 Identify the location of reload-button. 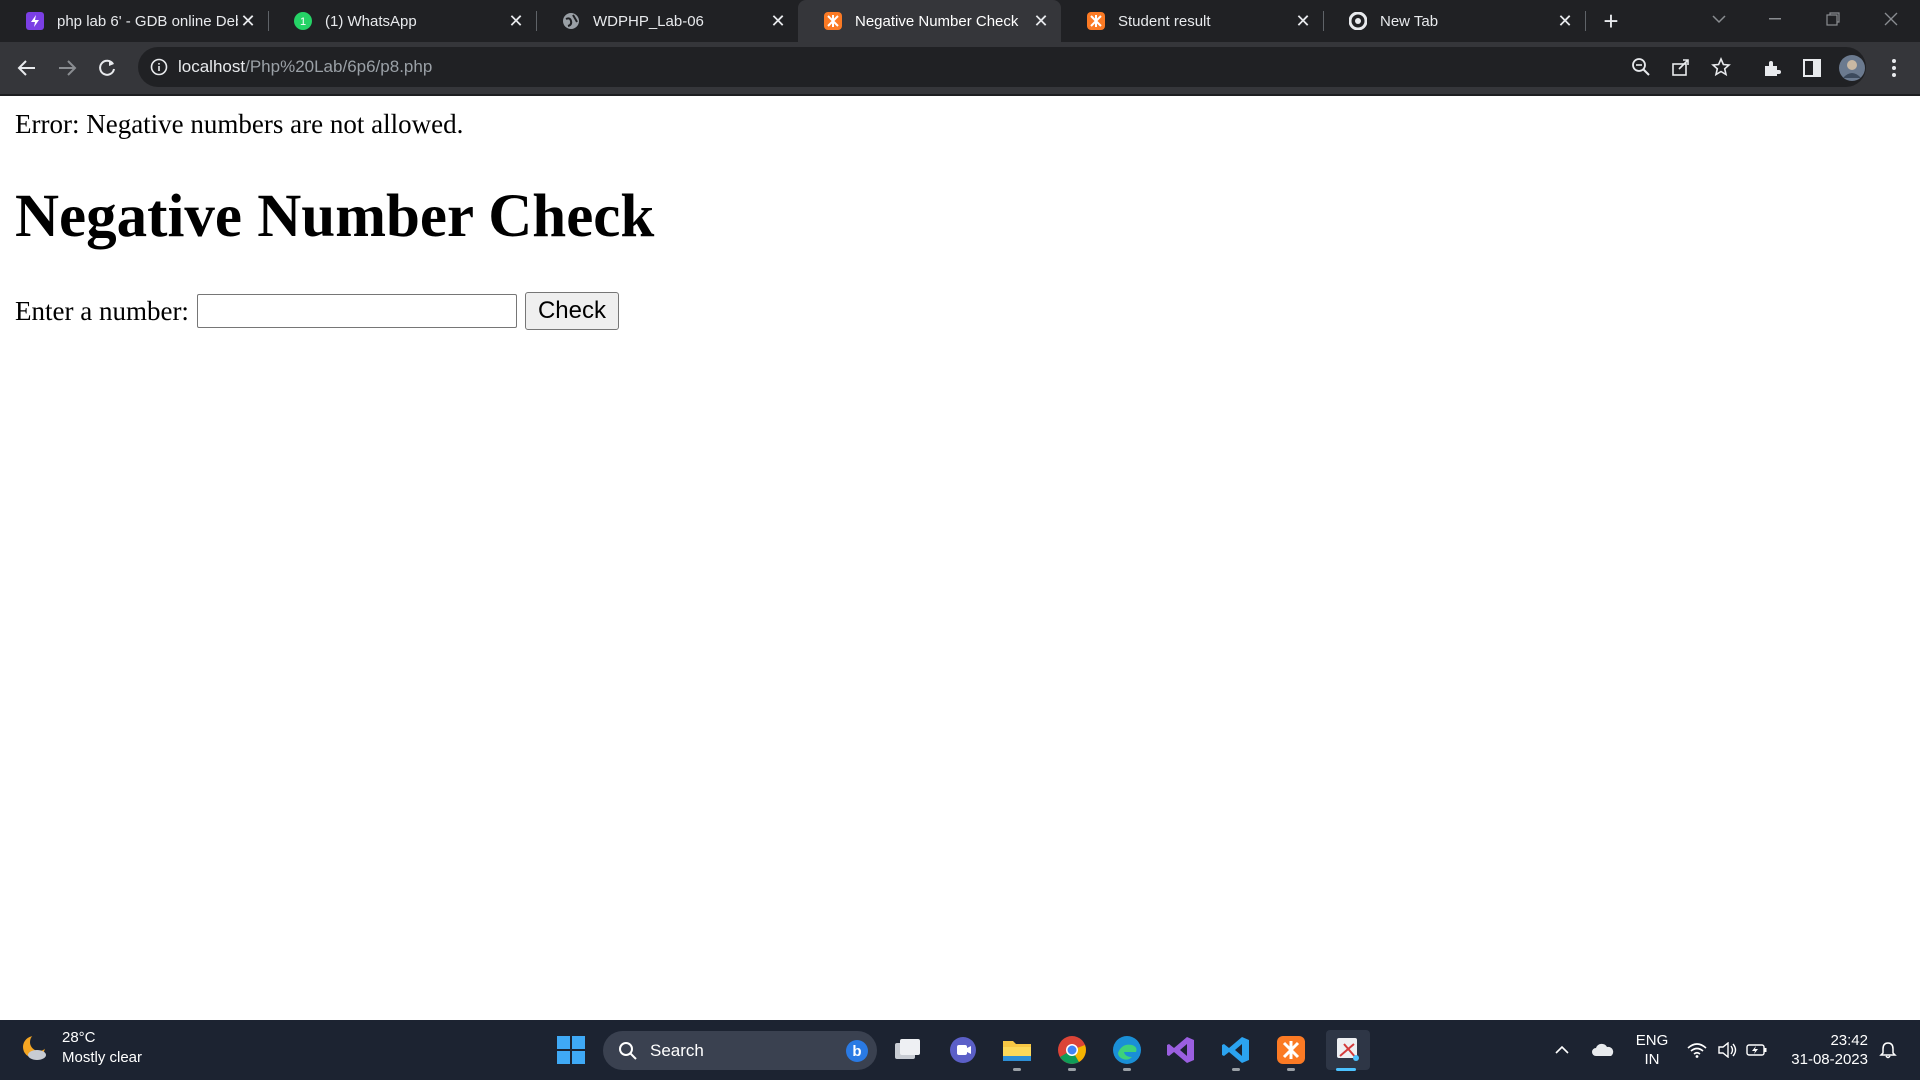
(107, 68).